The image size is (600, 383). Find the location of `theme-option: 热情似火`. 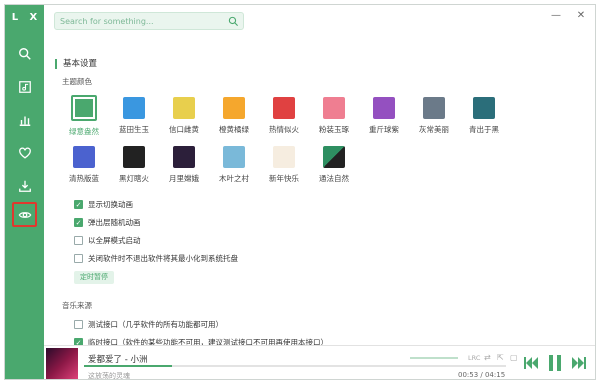

theme-option: 热情似火 is located at coordinates (284, 116).